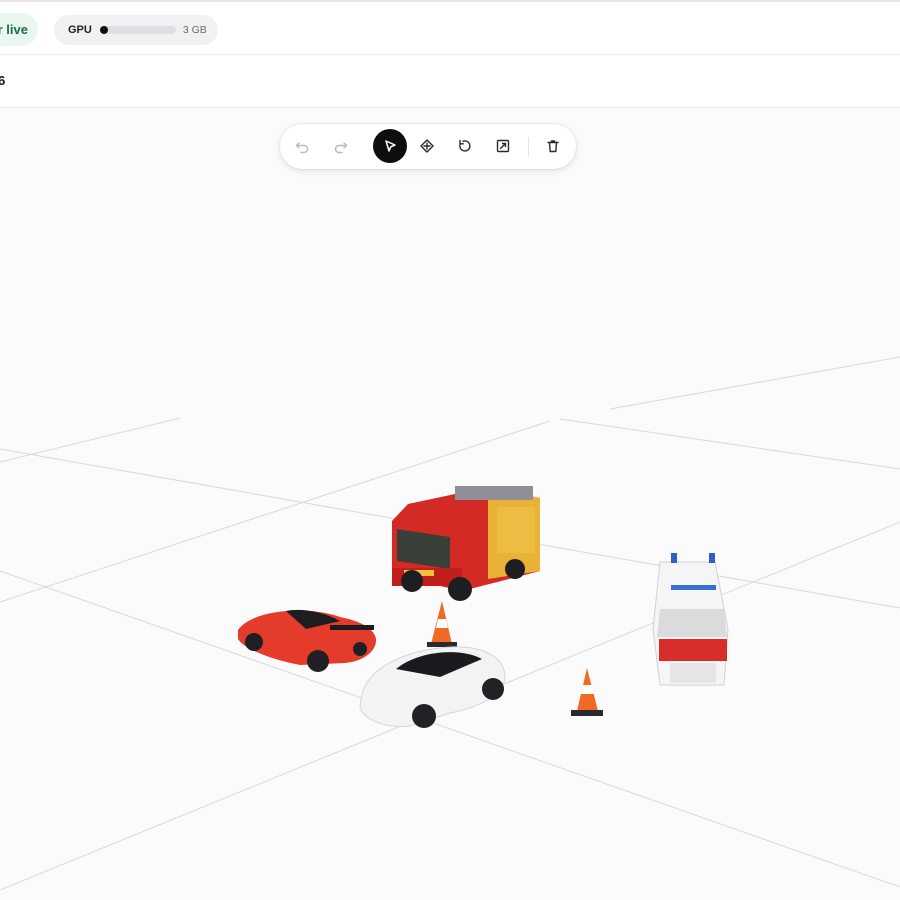 Image resolution: width=900 pixels, height=900 pixels. I want to click on trash-icon, so click(553, 146).